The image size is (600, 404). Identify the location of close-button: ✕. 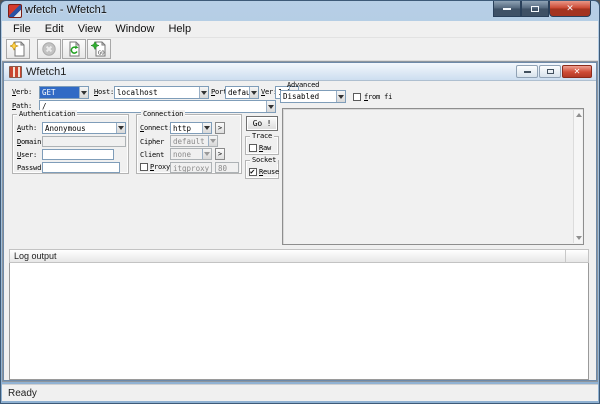
(570, 9).